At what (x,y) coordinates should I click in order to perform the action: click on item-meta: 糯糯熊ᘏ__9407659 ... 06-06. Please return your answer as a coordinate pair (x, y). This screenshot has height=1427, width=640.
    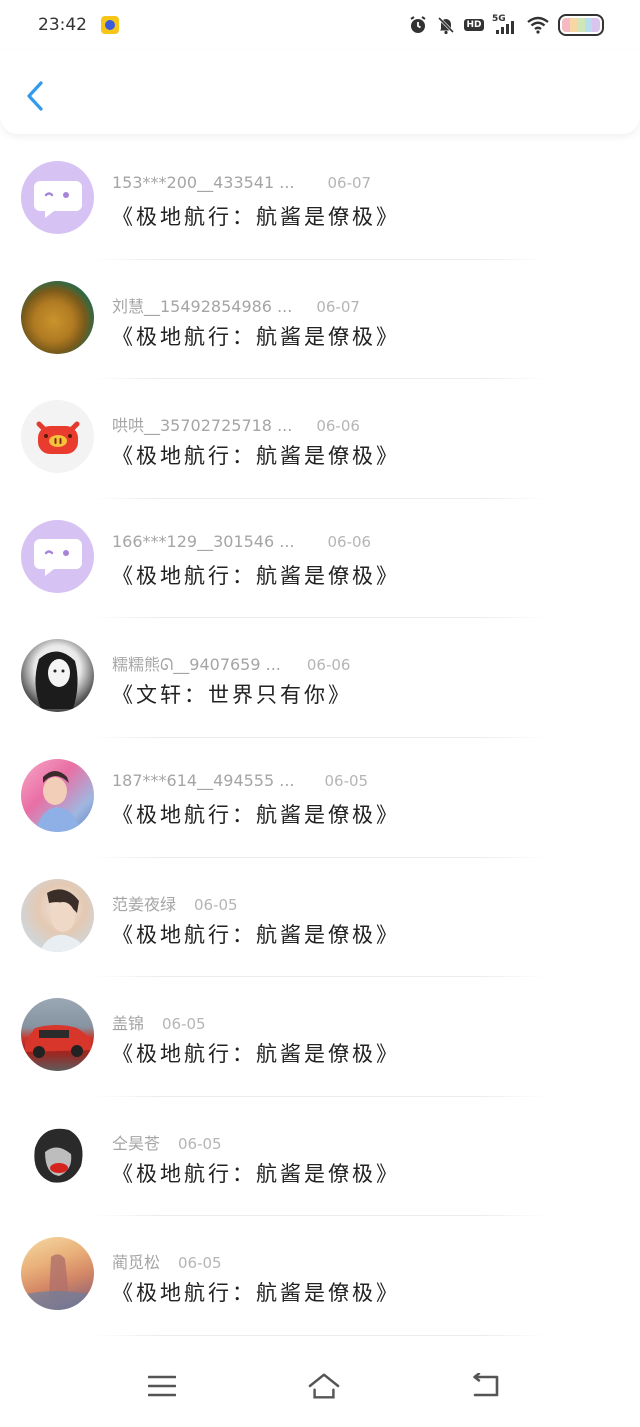
    Looking at the image, I should click on (356, 663).